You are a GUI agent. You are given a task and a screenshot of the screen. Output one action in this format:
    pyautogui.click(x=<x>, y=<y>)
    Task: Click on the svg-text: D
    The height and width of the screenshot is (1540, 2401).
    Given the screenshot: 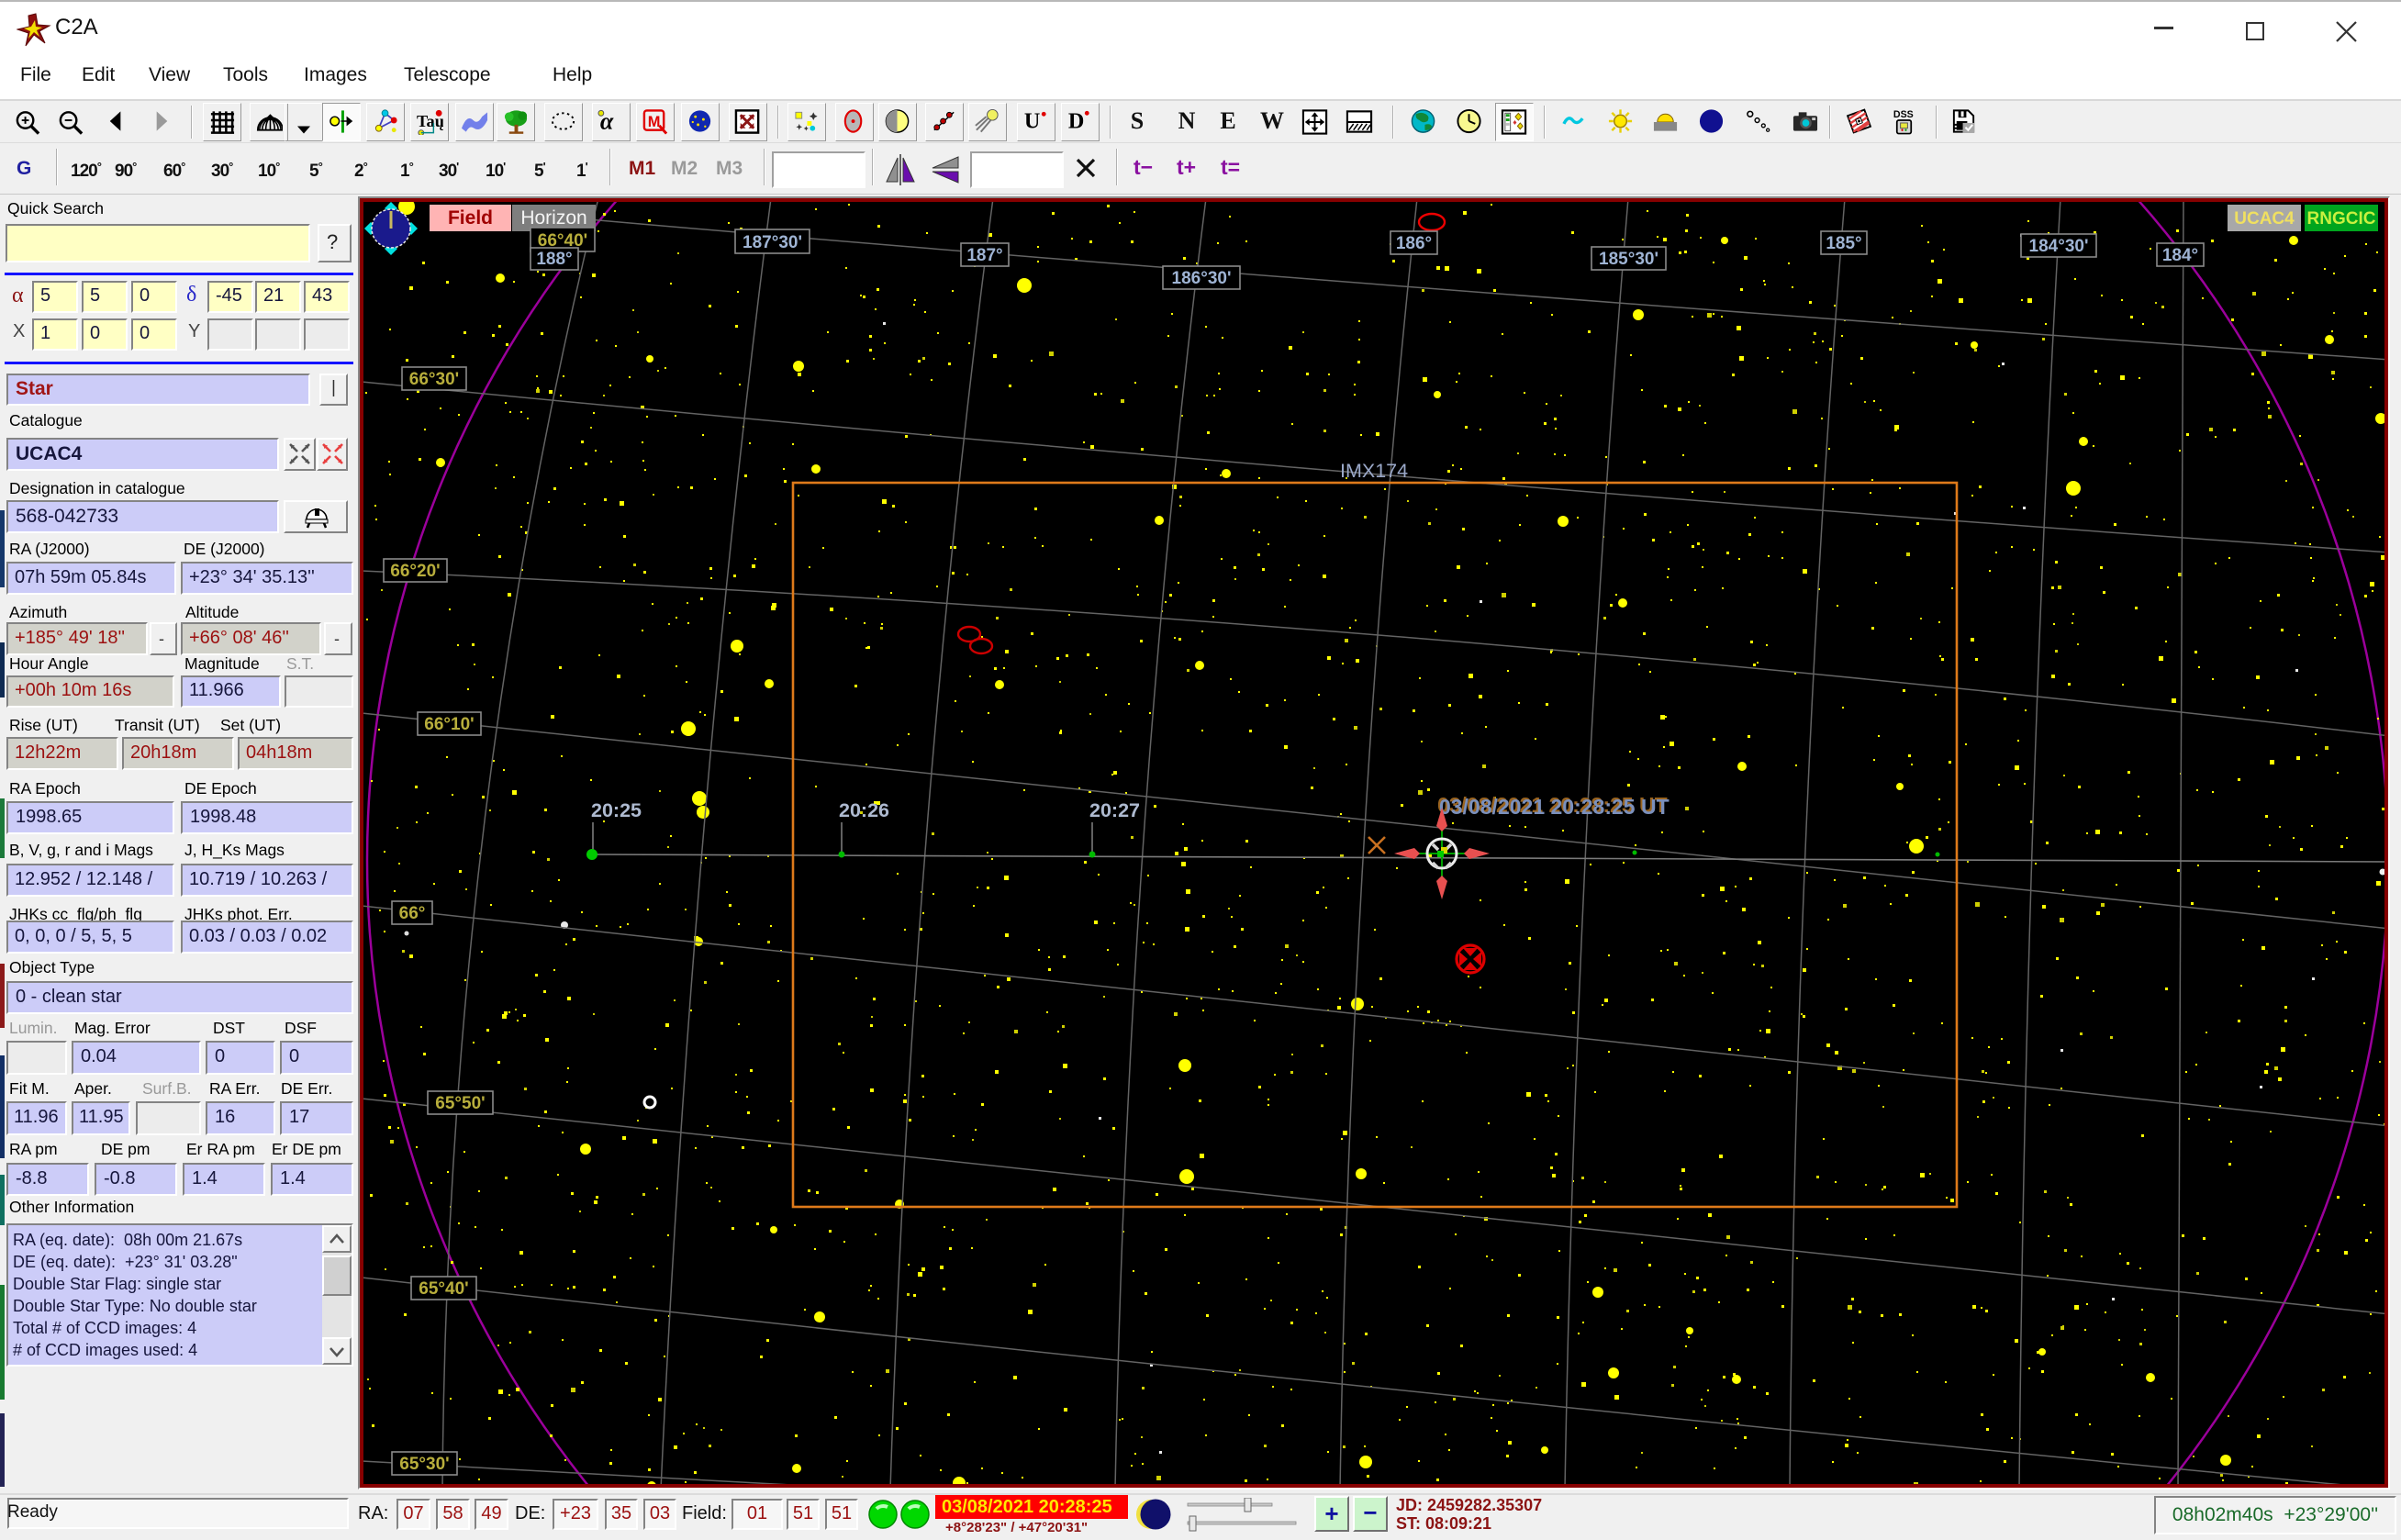 What is the action you would take?
    pyautogui.click(x=1076, y=121)
    